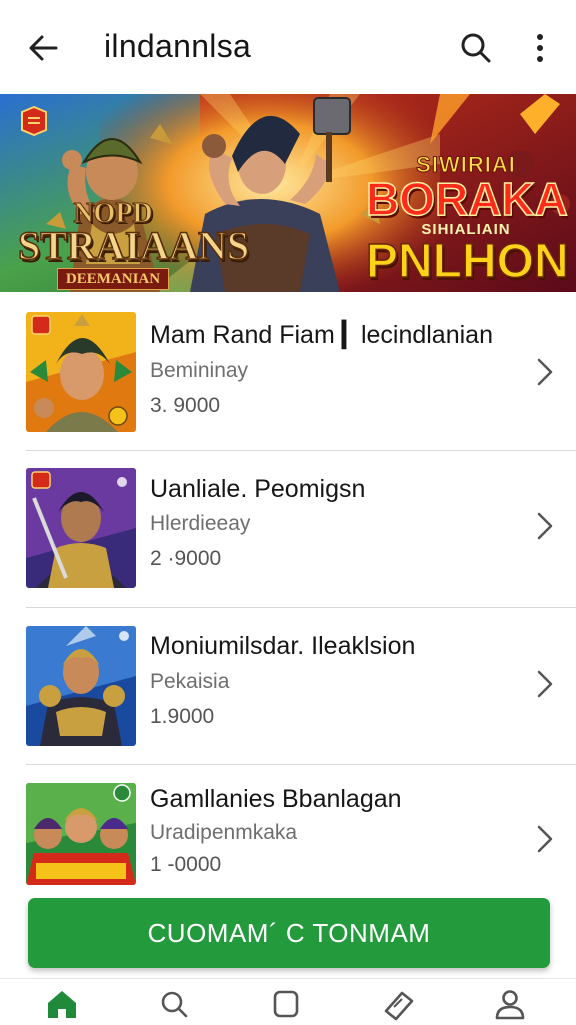  Describe the element at coordinates (190, 681) in the screenshot. I see `game-subtitle: Pekaisia` at that location.